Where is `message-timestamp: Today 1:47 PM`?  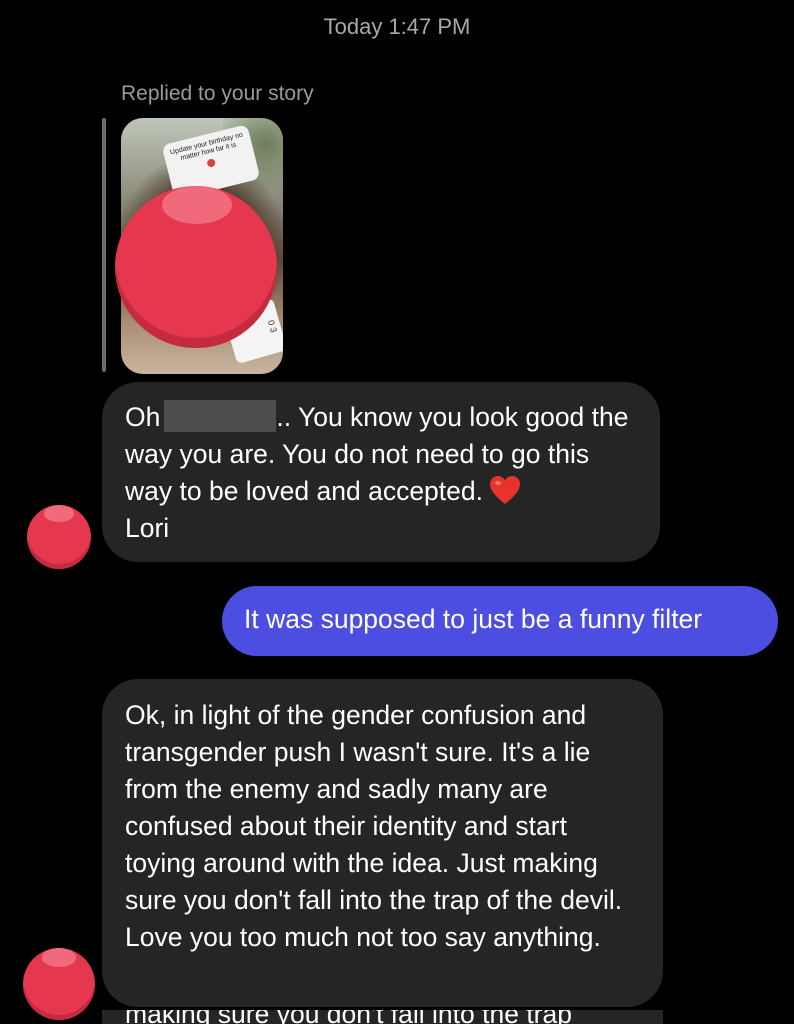 message-timestamp: Today 1:47 PM is located at coordinates (397, 26).